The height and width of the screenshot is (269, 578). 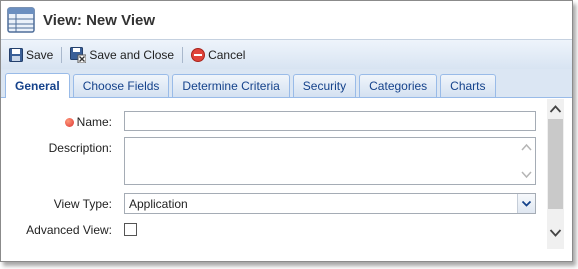 I want to click on save-label: Save, so click(x=40, y=54).